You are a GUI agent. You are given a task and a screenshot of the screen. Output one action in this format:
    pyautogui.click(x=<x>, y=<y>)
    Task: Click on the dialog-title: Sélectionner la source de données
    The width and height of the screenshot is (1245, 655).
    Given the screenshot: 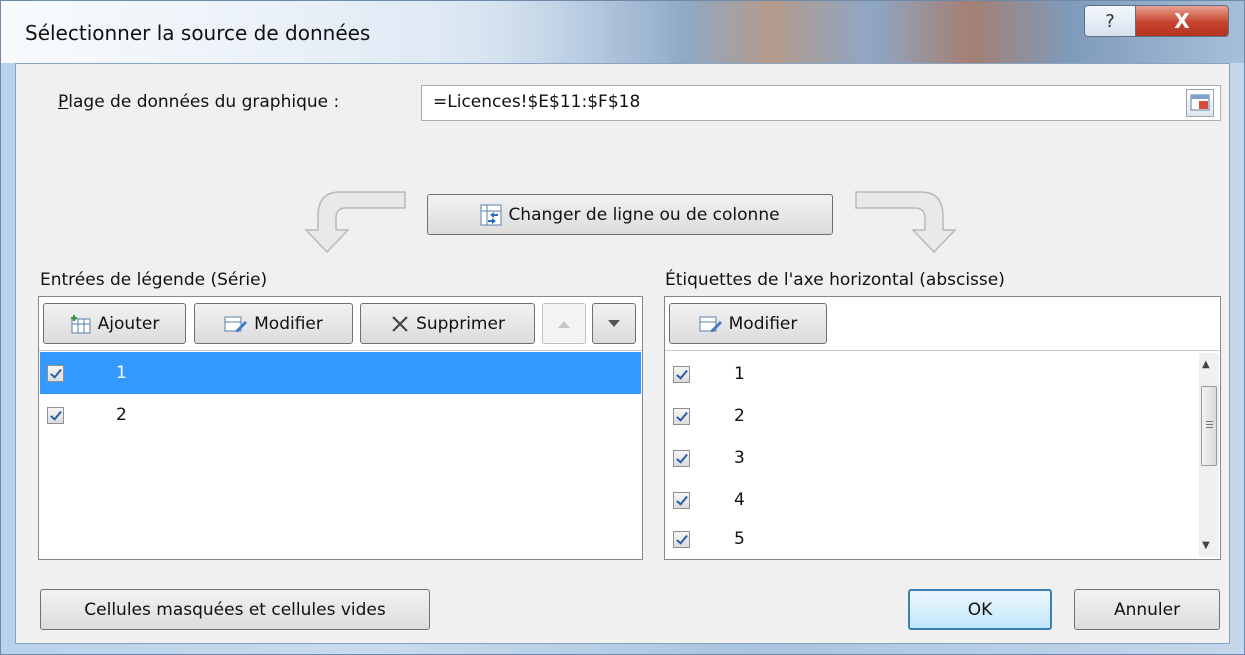 What is the action you would take?
    pyautogui.click(x=198, y=33)
    